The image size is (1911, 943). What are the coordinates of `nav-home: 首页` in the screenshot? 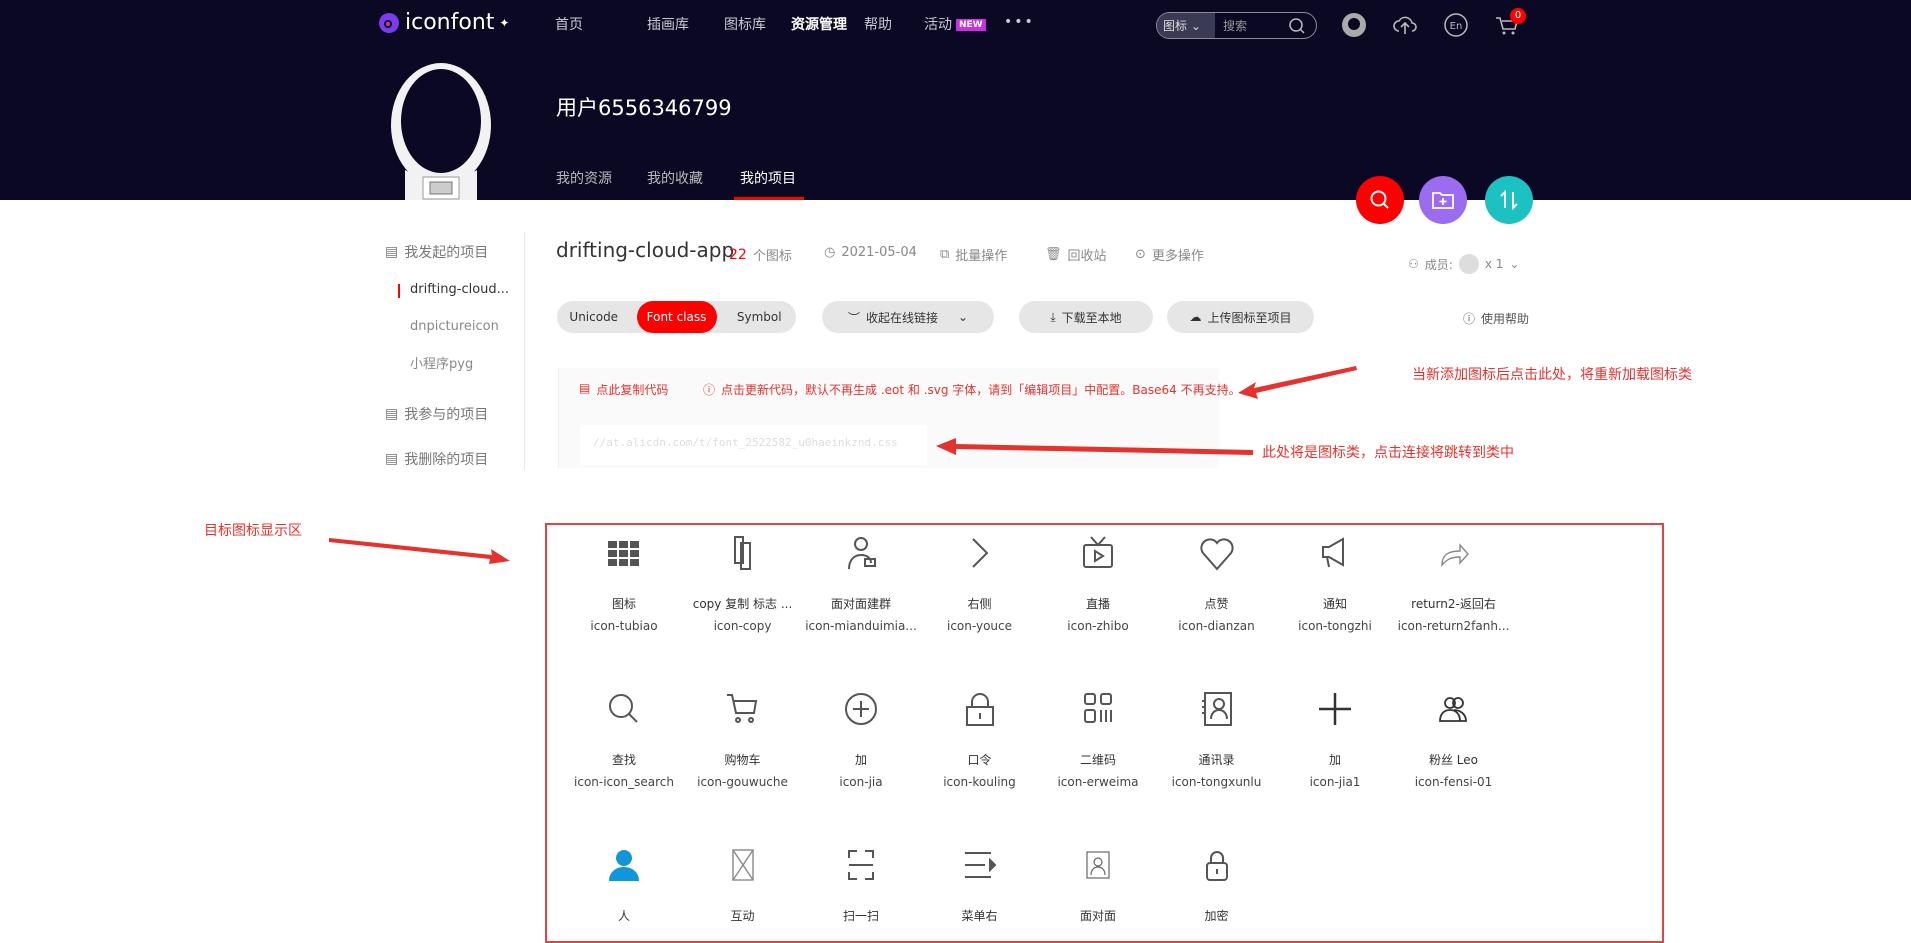 It's located at (569, 24).